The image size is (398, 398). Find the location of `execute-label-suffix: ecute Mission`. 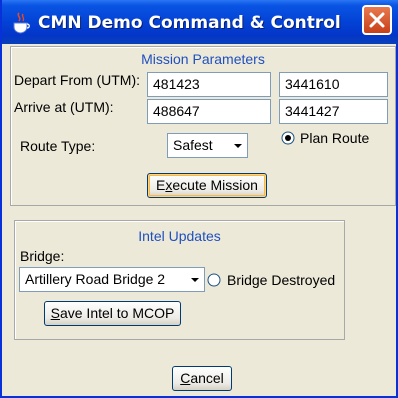

execute-label-suffix: ecute Mission is located at coordinates (215, 185).